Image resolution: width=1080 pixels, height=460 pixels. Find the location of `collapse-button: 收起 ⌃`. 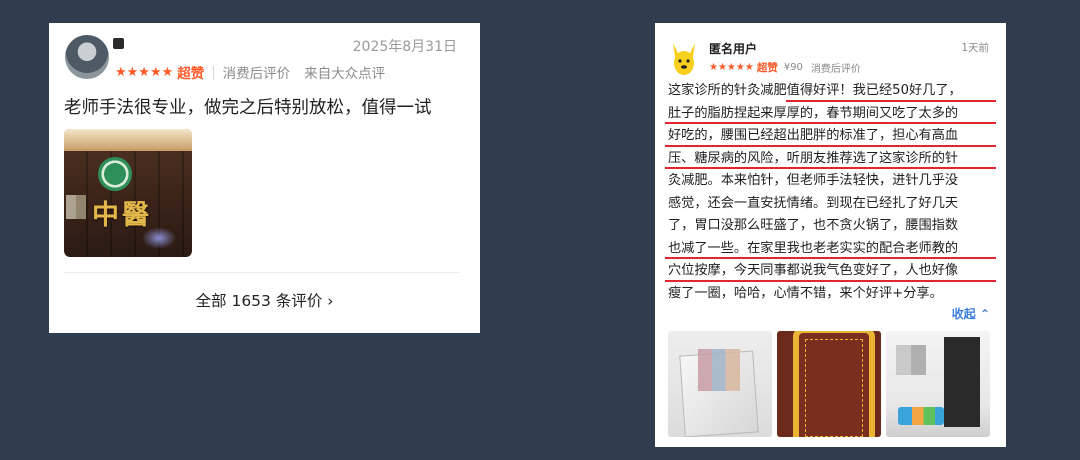

collapse-button: 收起 ⌃ is located at coordinates (971, 313).